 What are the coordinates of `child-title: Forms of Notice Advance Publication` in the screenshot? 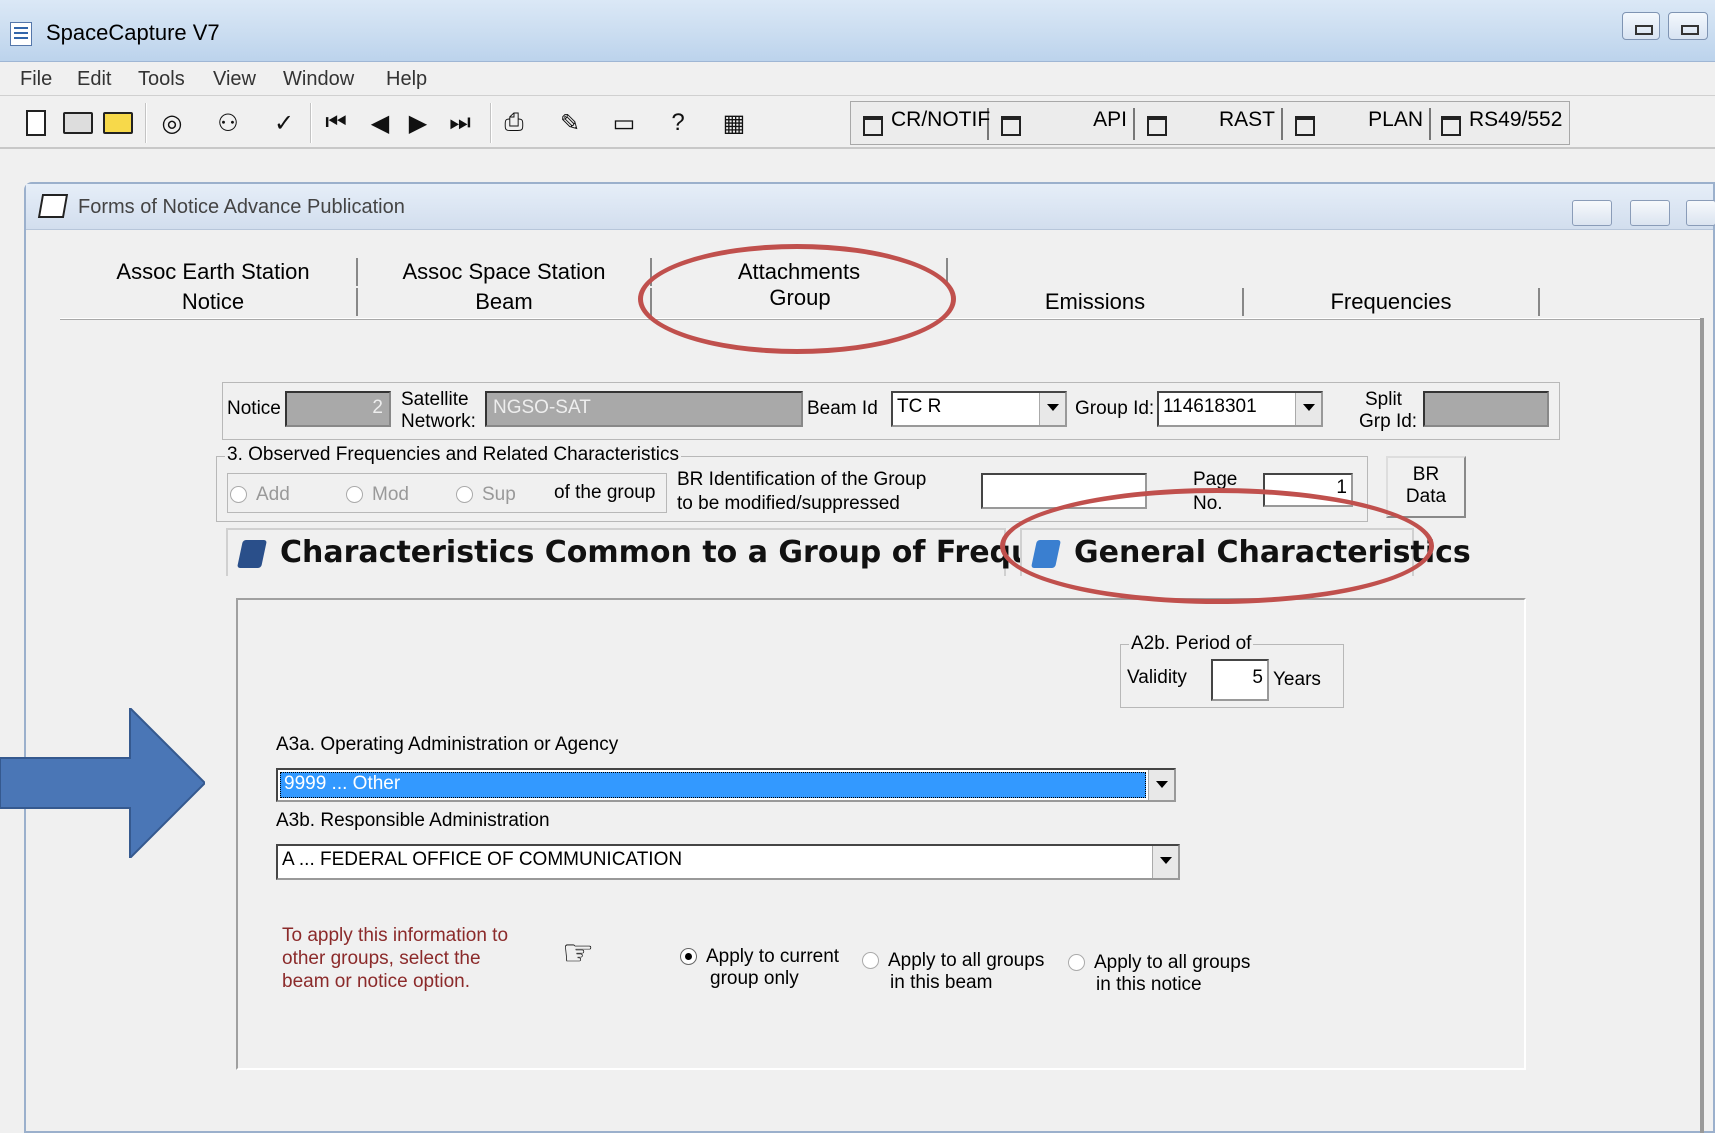 It's located at (241, 207).